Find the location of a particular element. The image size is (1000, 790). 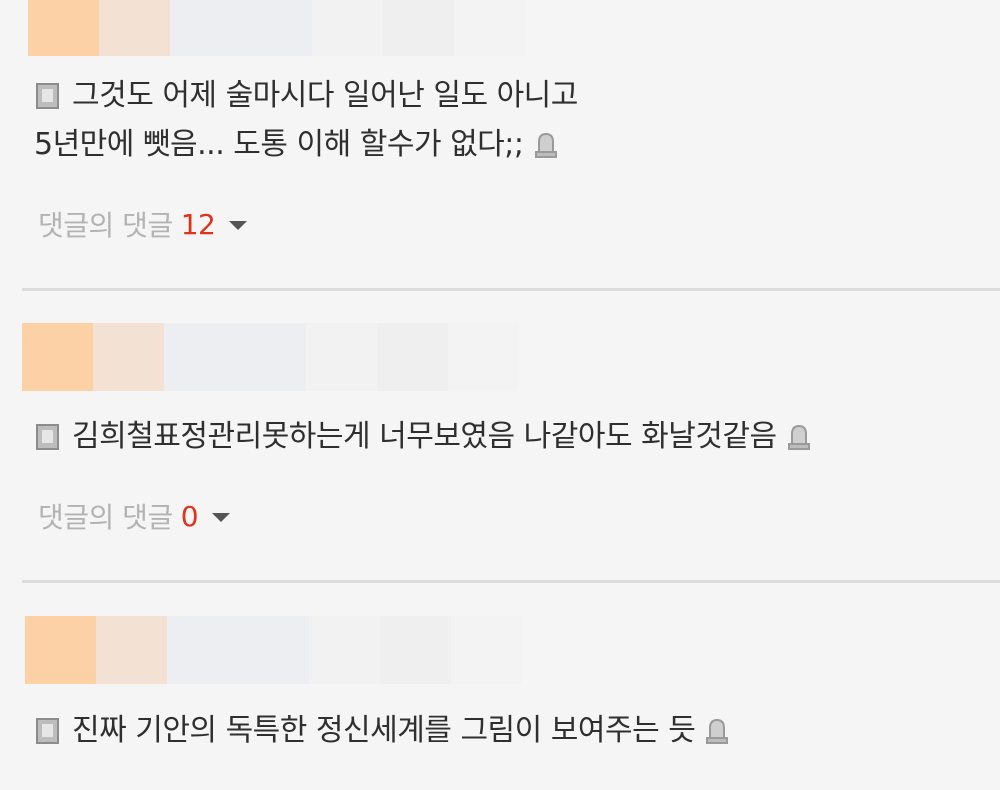

comment-text-line: 김희철표정관리못하는게 너무보였음 나같아도 화날것같음 is located at coordinates (423, 437).